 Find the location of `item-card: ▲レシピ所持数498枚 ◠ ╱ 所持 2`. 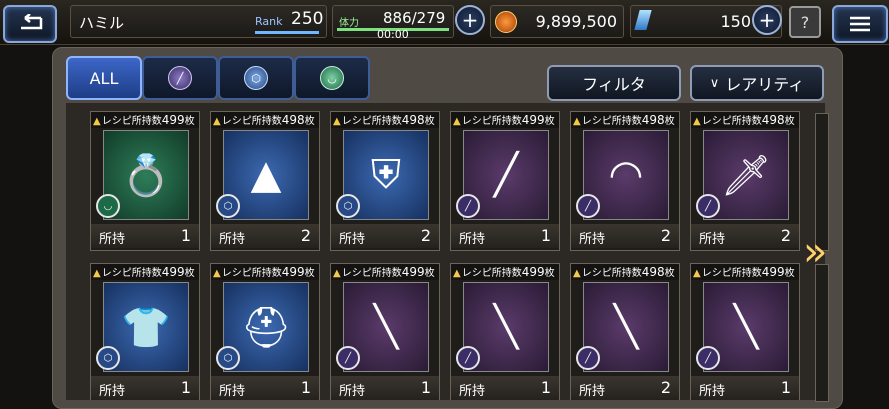

item-card: ▲レシピ所持数498枚 ◠ ╱ 所持 2 is located at coordinates (625, 181).